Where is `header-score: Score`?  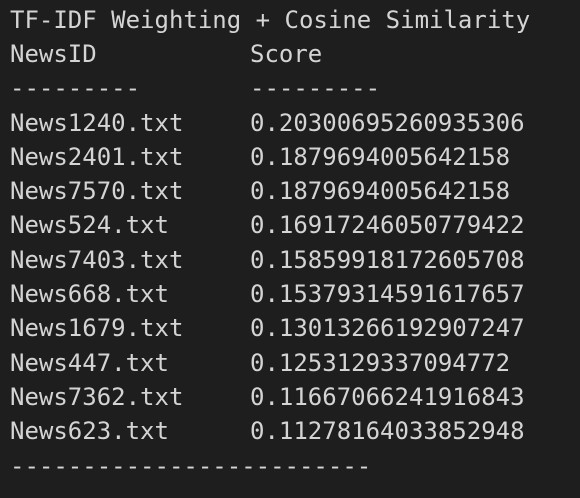 header-score: Score is located at coordinates (286, 54).